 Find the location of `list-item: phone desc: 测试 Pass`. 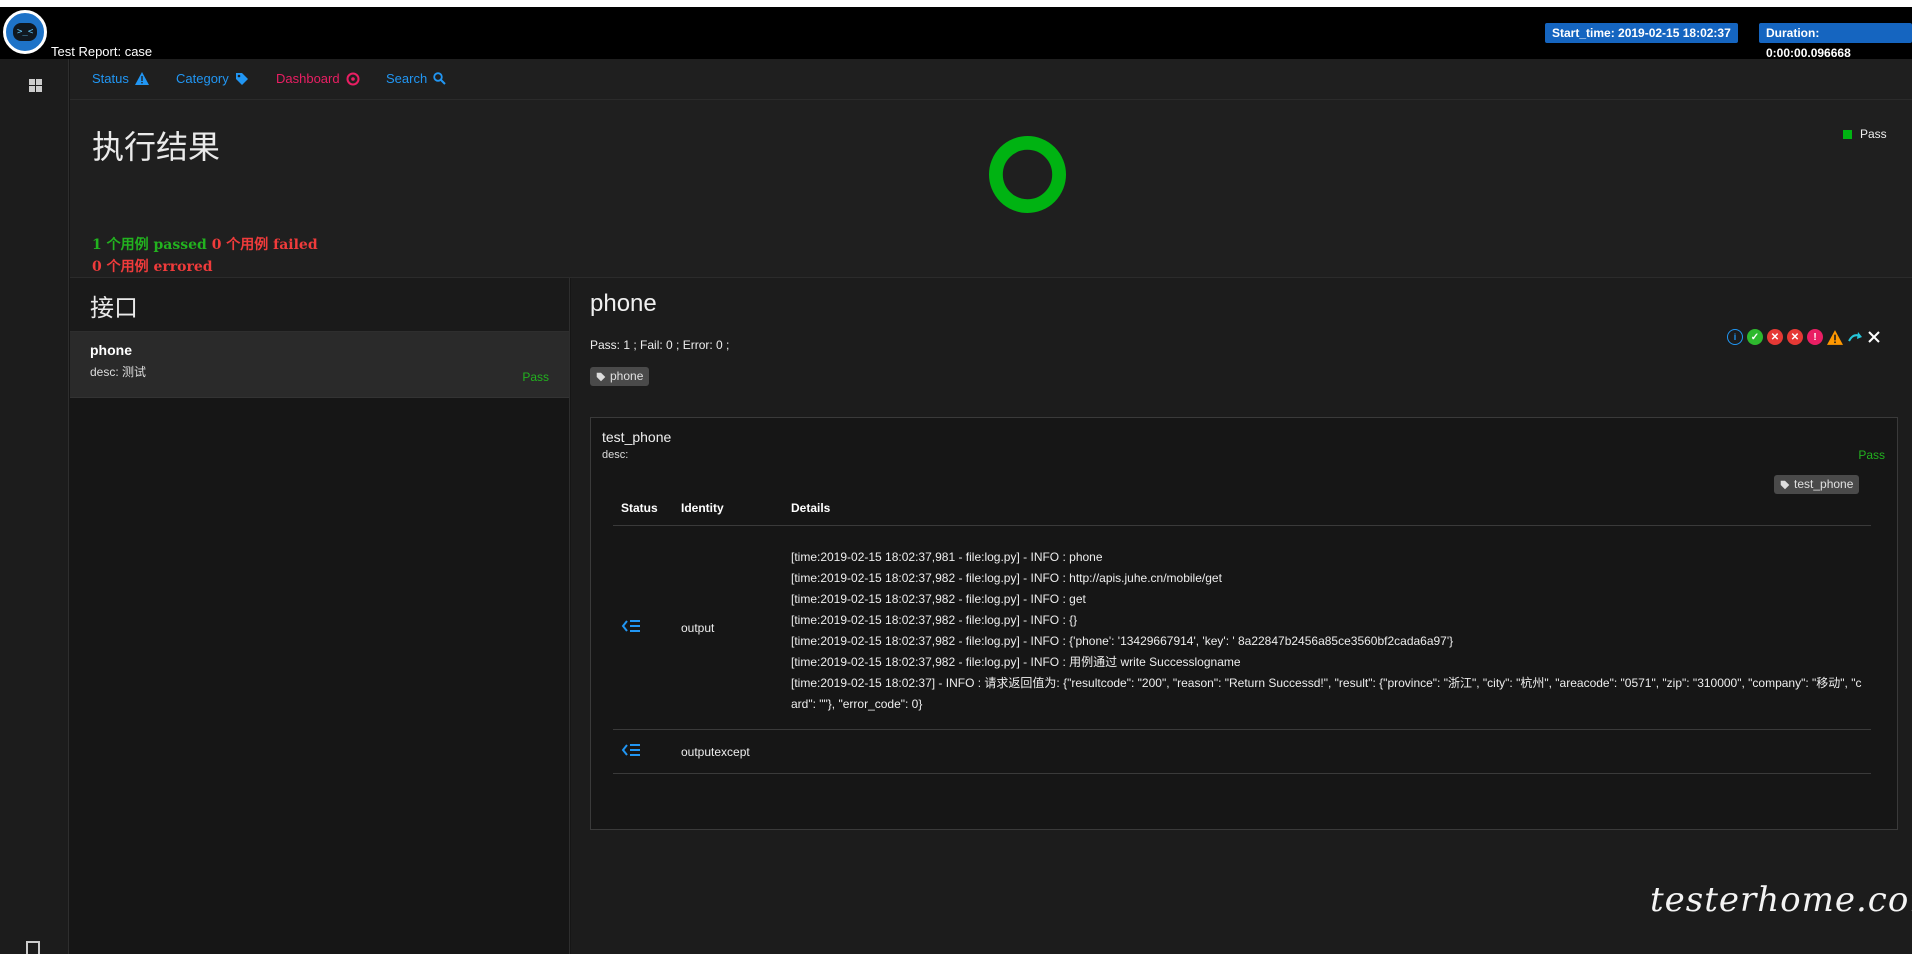

list-item: phone desc: 测试 Pass is located at coordinates (319, 365).